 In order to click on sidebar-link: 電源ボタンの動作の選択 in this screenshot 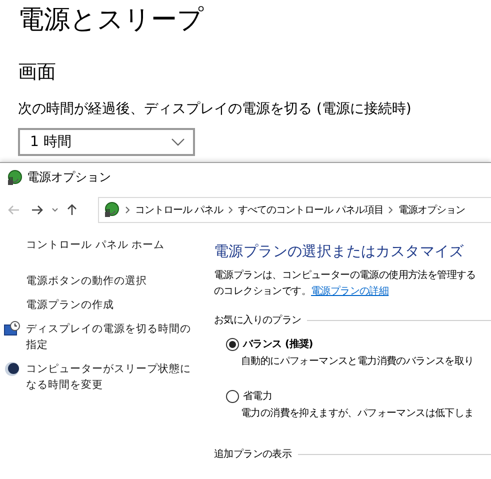, I will do `click(111, 281)`.